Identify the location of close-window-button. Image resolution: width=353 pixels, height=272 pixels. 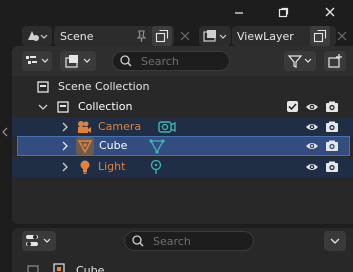
(330, 12).